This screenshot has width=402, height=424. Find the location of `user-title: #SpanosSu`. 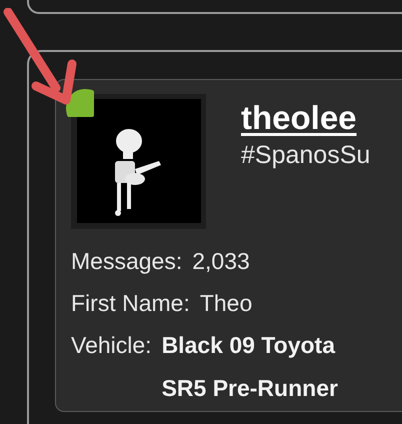

user-title: #SpanosSu is located at coordinates (305, 155).